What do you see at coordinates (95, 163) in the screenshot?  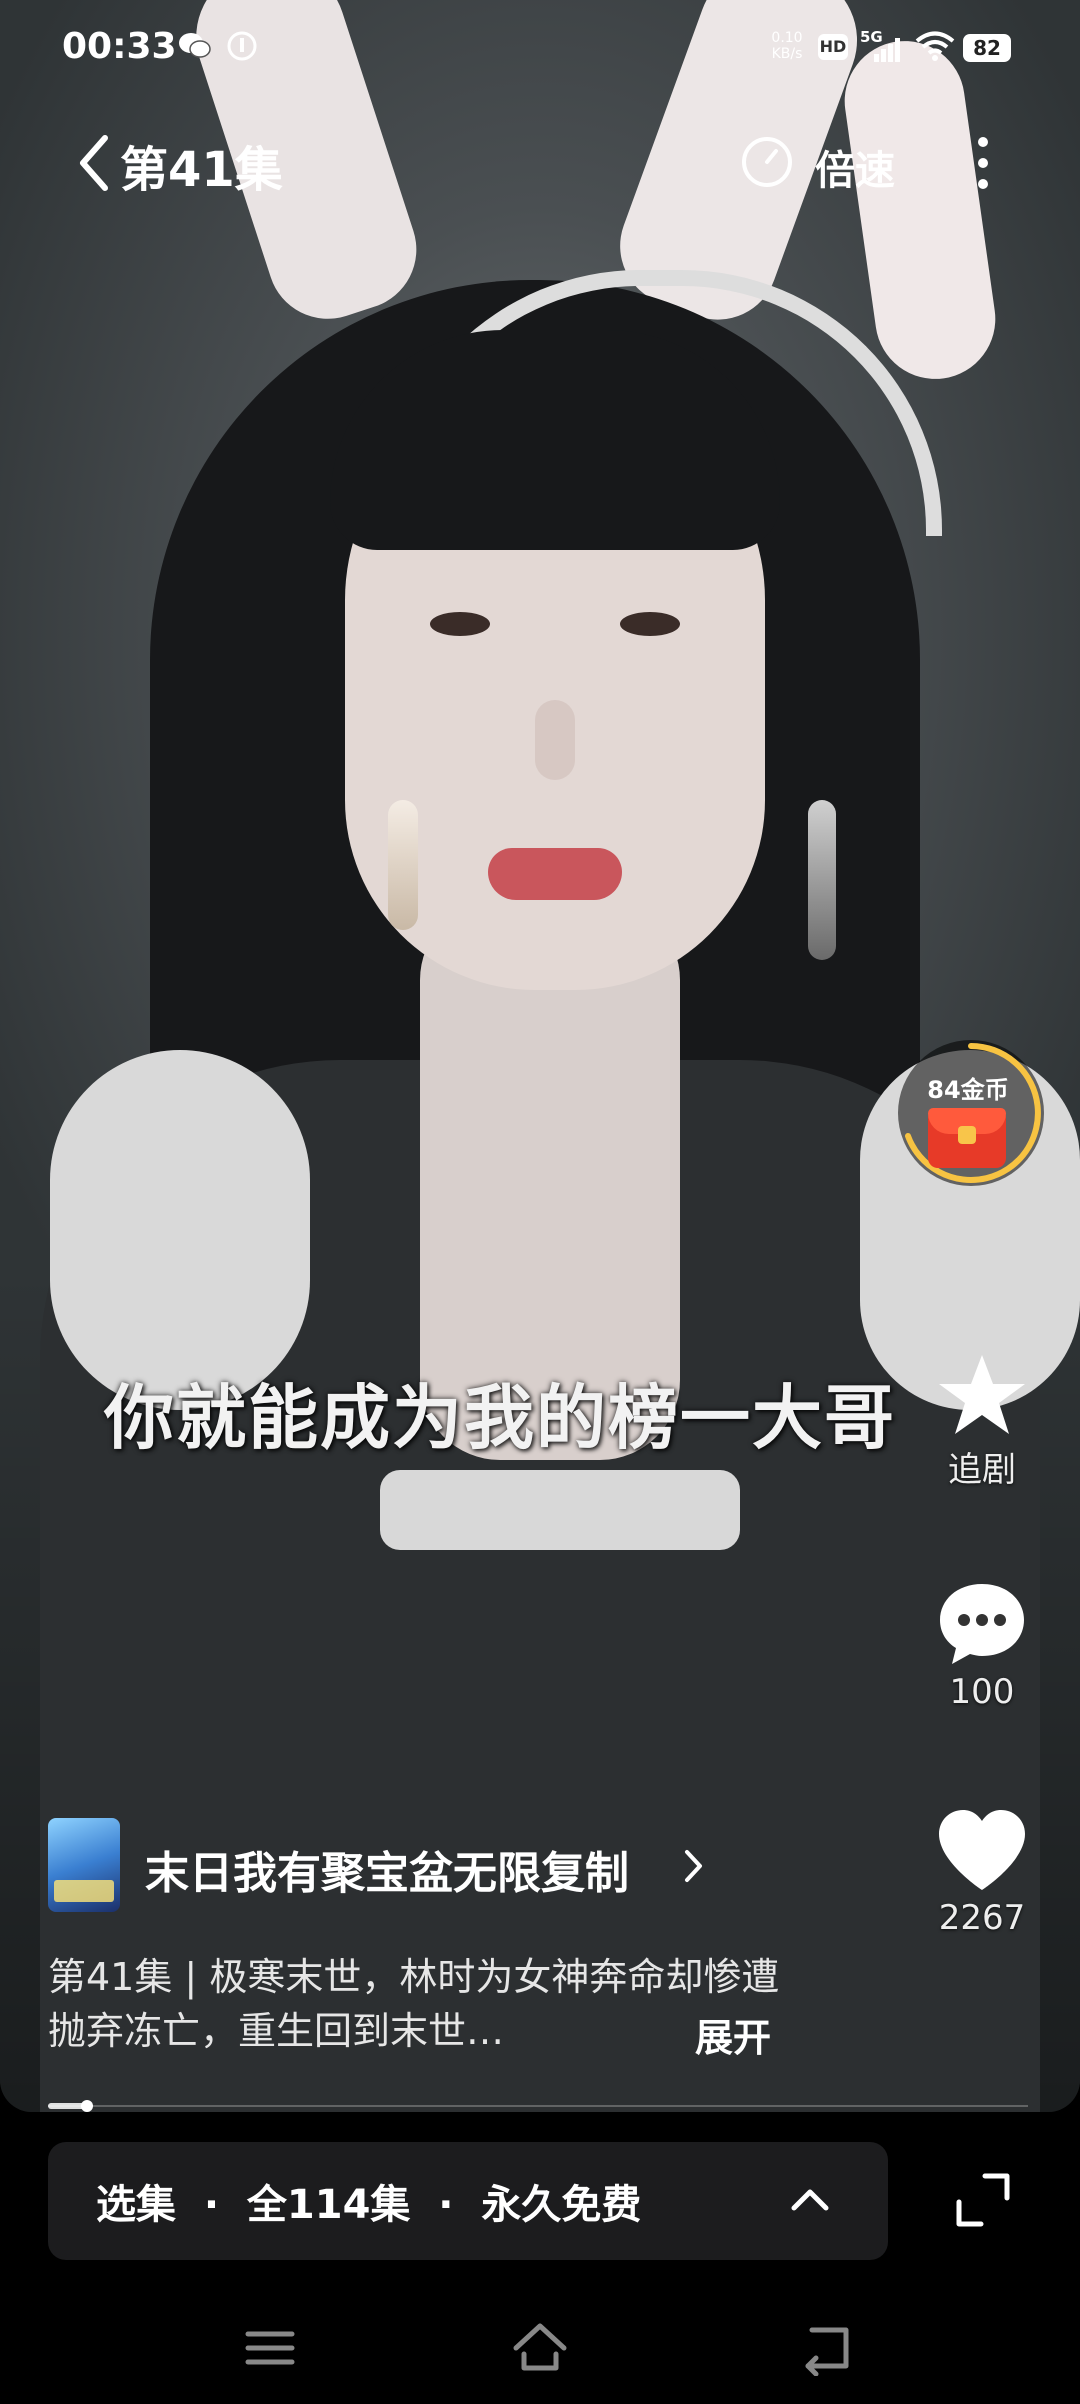 I see `back-button` at bounding box center [95, 163].